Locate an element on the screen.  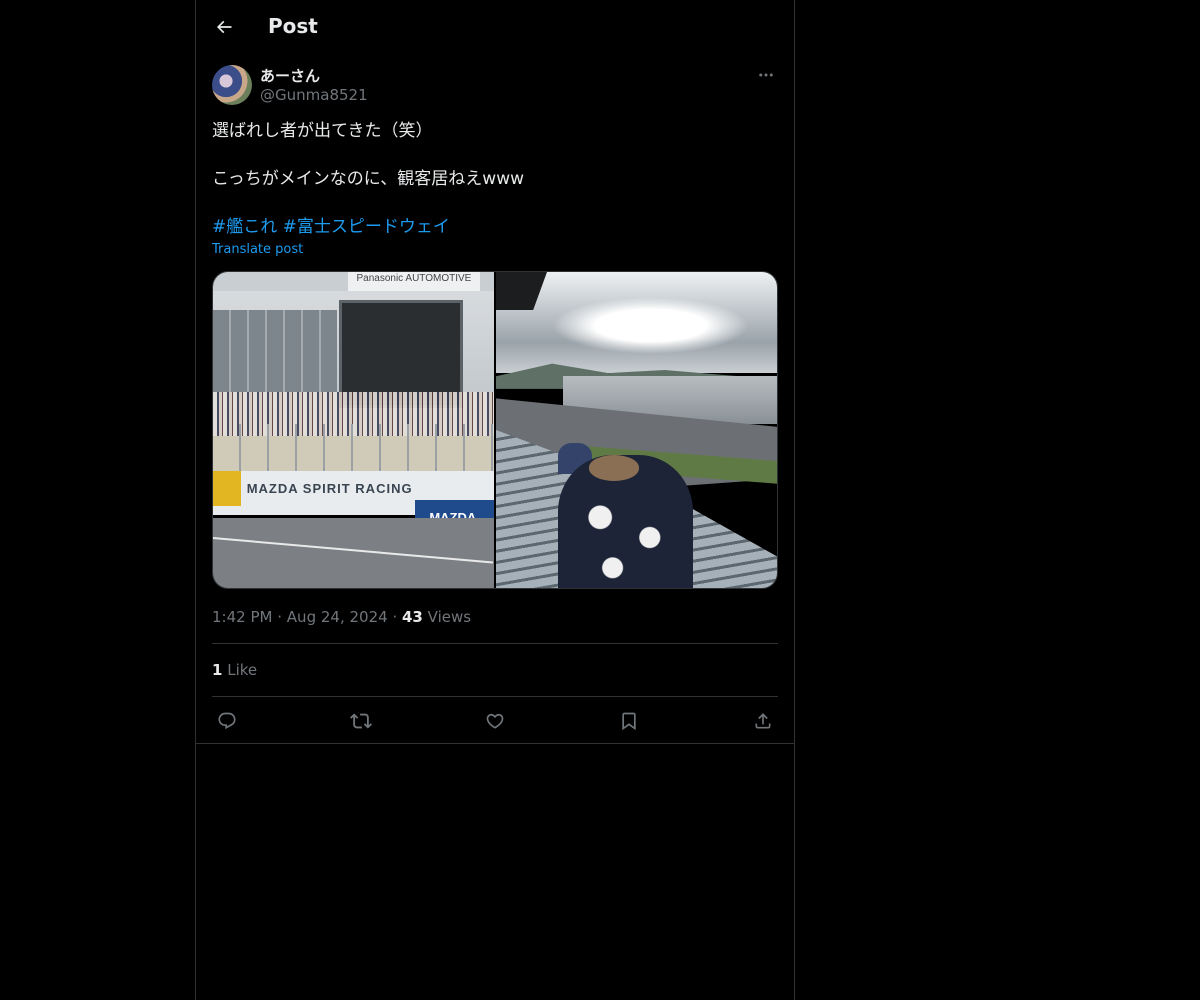
bookmark-button is located at coordinates (629, 721).